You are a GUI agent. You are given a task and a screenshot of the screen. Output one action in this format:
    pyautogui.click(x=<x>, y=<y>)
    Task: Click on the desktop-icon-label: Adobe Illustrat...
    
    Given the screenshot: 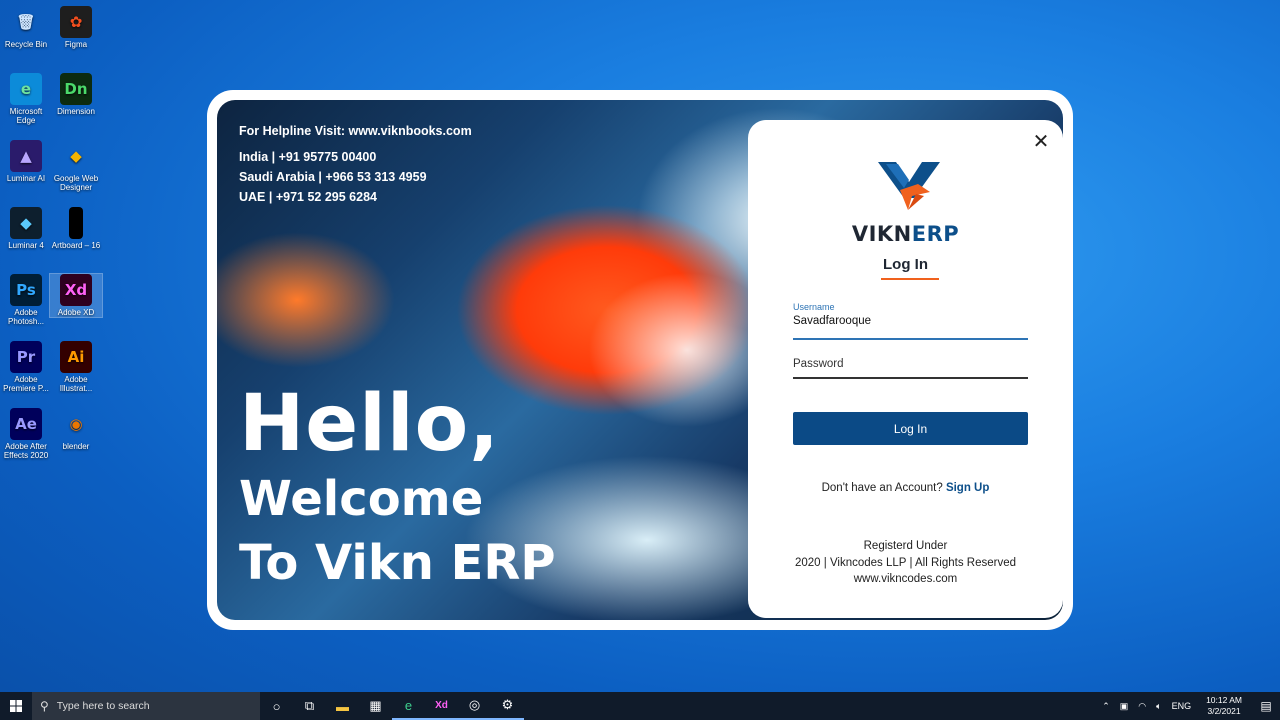 What is the action you would take?
    pyautogui.click(x=76, y=384)
    